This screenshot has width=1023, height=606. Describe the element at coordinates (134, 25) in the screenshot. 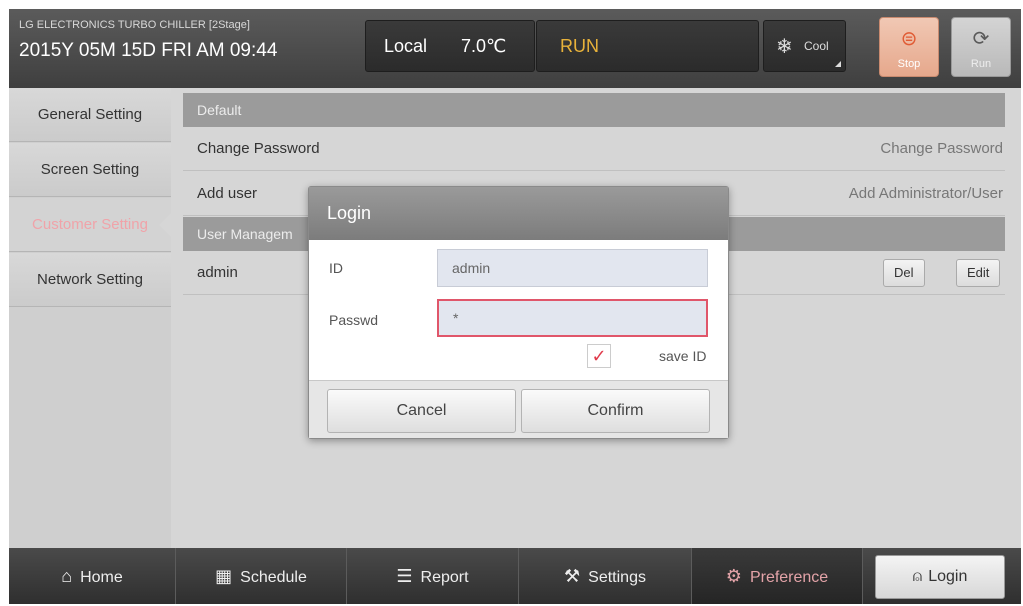

I see `brand-label: LG ELECTRONICS TURBO CHILLER [2Stage]` at that location.